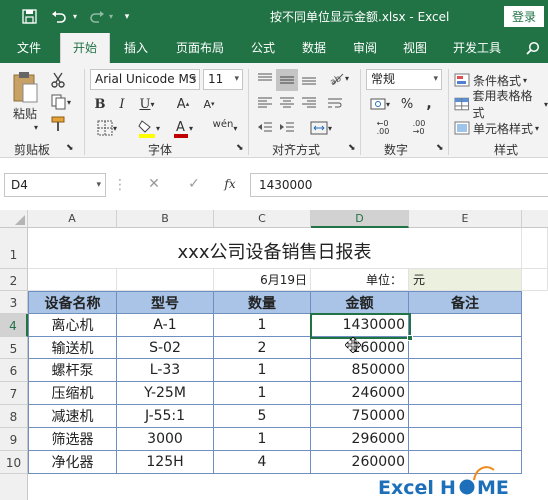 Image resolution: width=548 pixels, height=500 pixels. I want to click on header-remarks: 备注, so click(465, 302).